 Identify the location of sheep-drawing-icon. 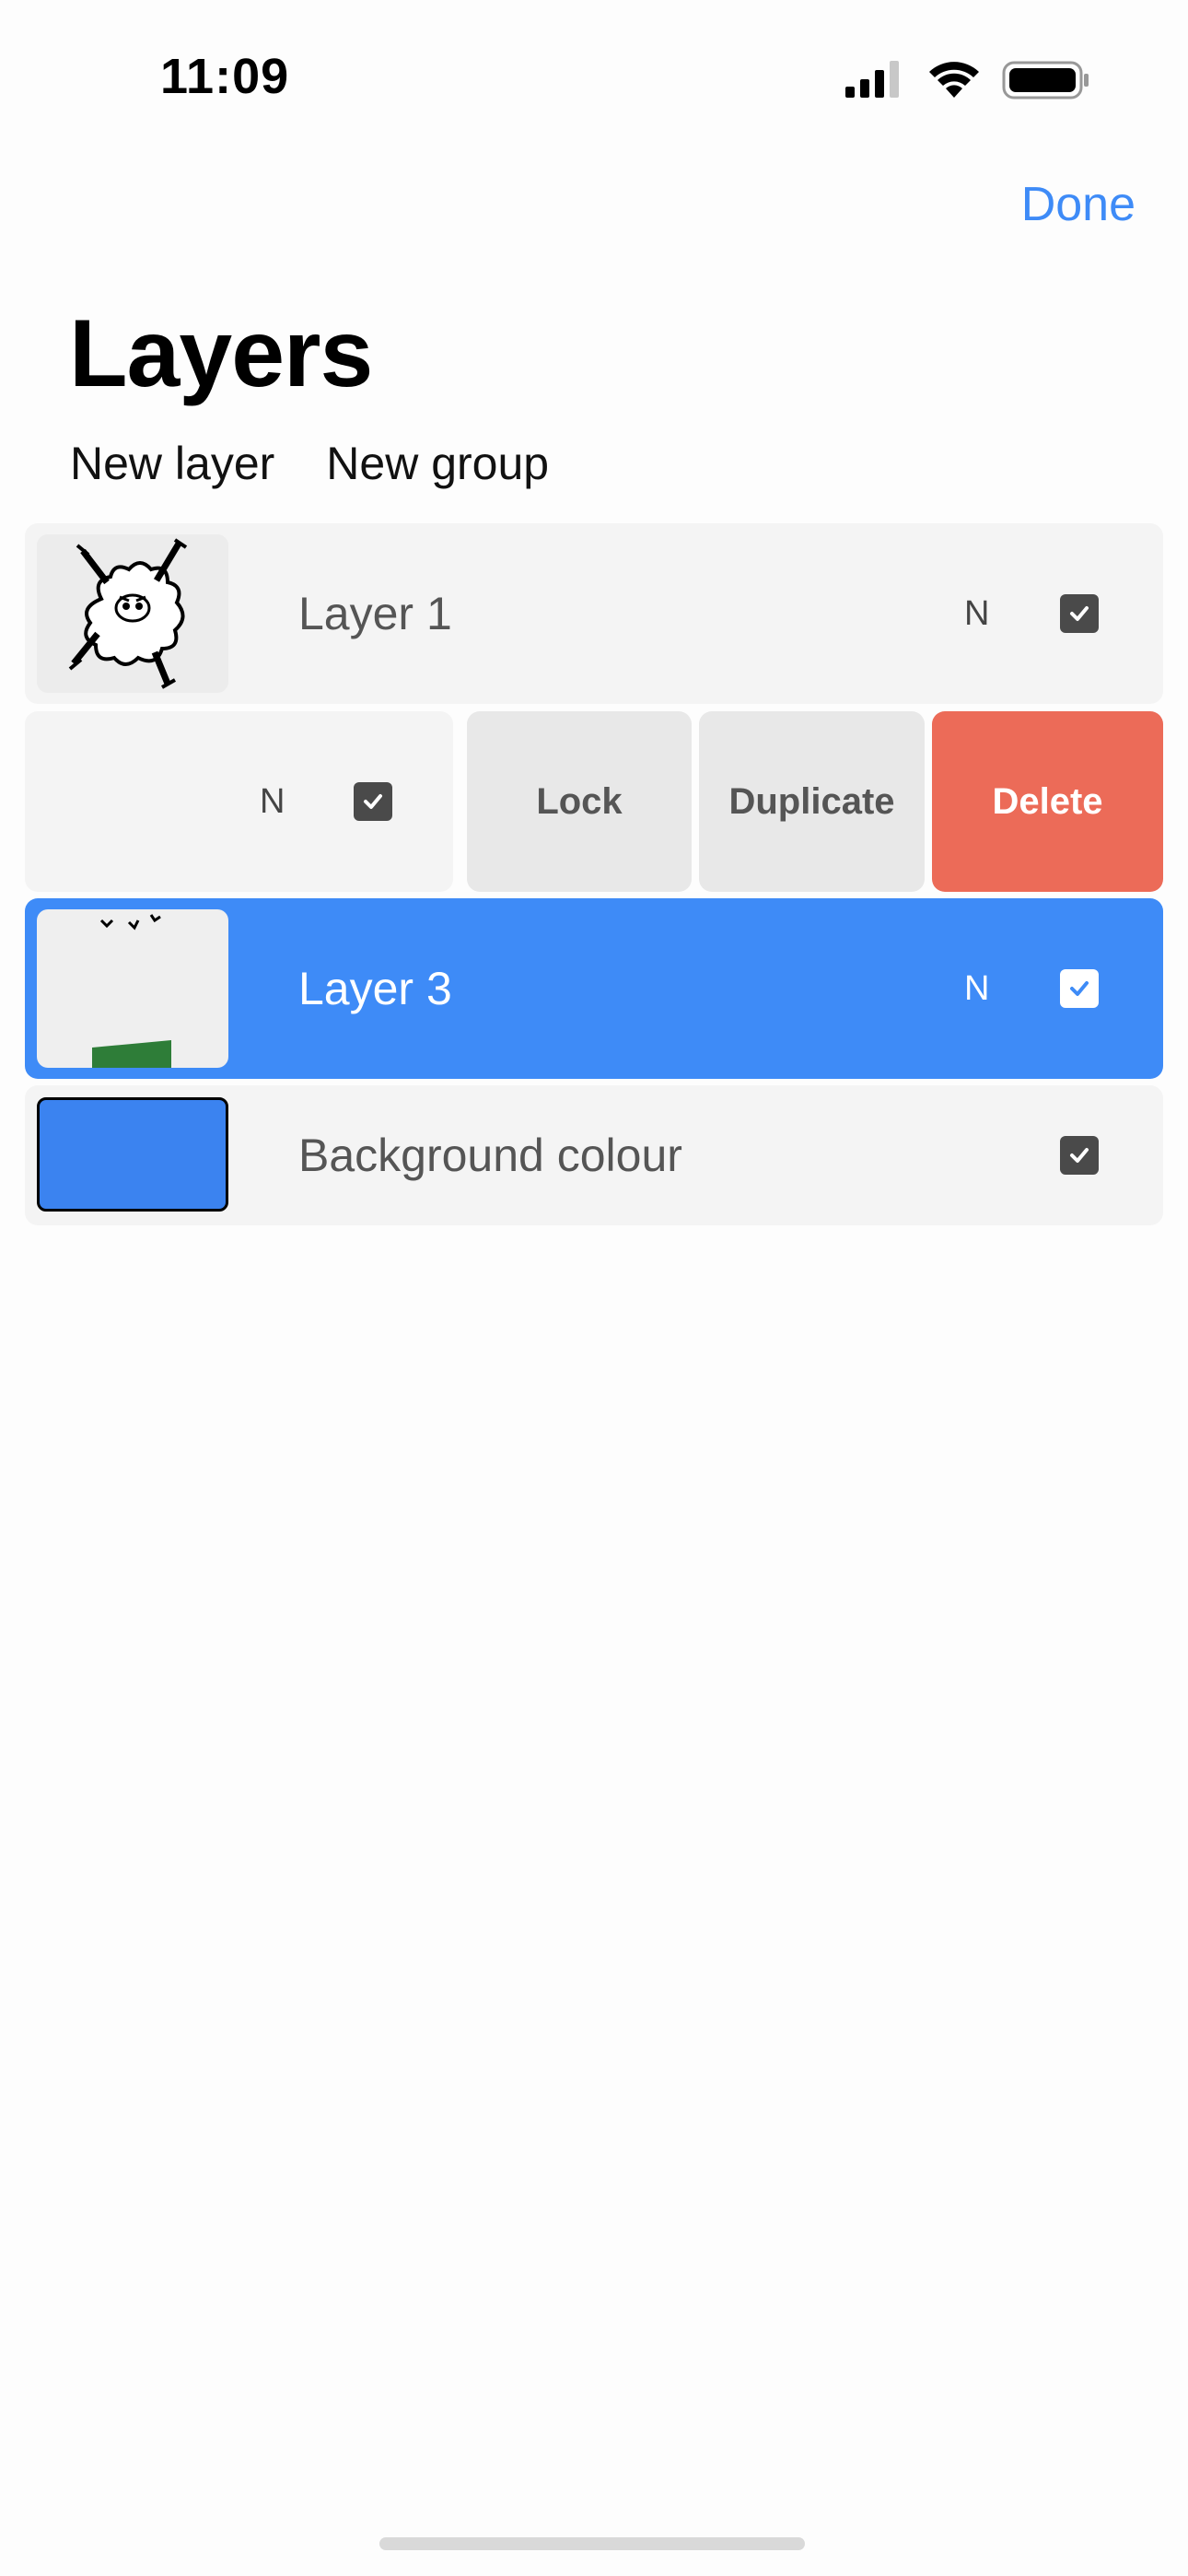
(128, 613).